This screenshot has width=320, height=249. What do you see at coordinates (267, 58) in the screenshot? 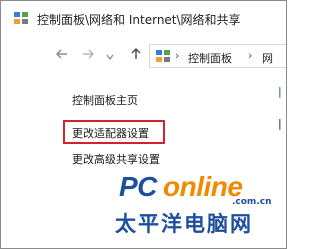
I see `breadcrumb-network: 网` at bounding box center [267, 58].